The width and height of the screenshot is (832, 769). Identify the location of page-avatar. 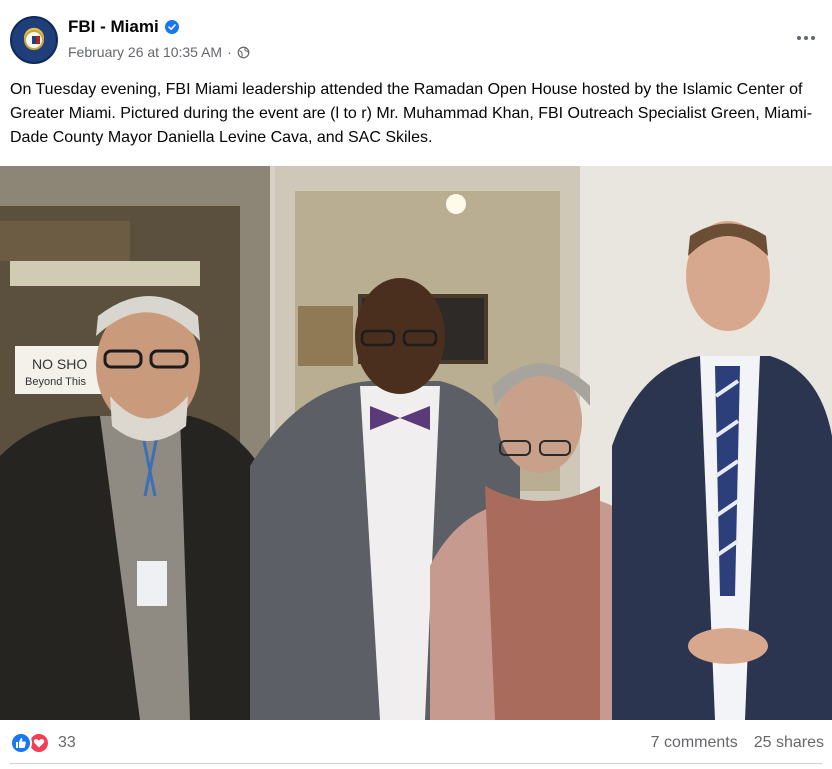
(34, 40).